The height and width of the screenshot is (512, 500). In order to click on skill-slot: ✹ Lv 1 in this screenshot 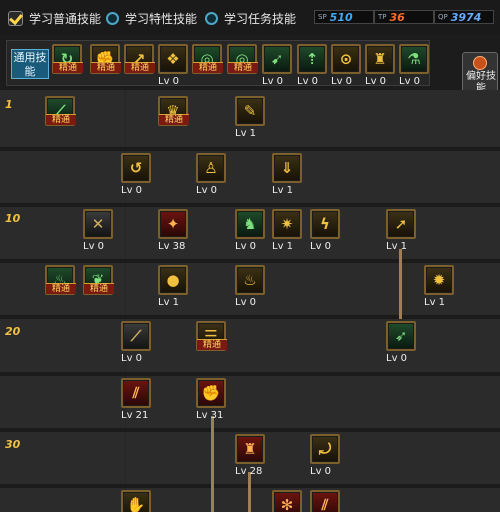, I will do `click(439, 286)`.